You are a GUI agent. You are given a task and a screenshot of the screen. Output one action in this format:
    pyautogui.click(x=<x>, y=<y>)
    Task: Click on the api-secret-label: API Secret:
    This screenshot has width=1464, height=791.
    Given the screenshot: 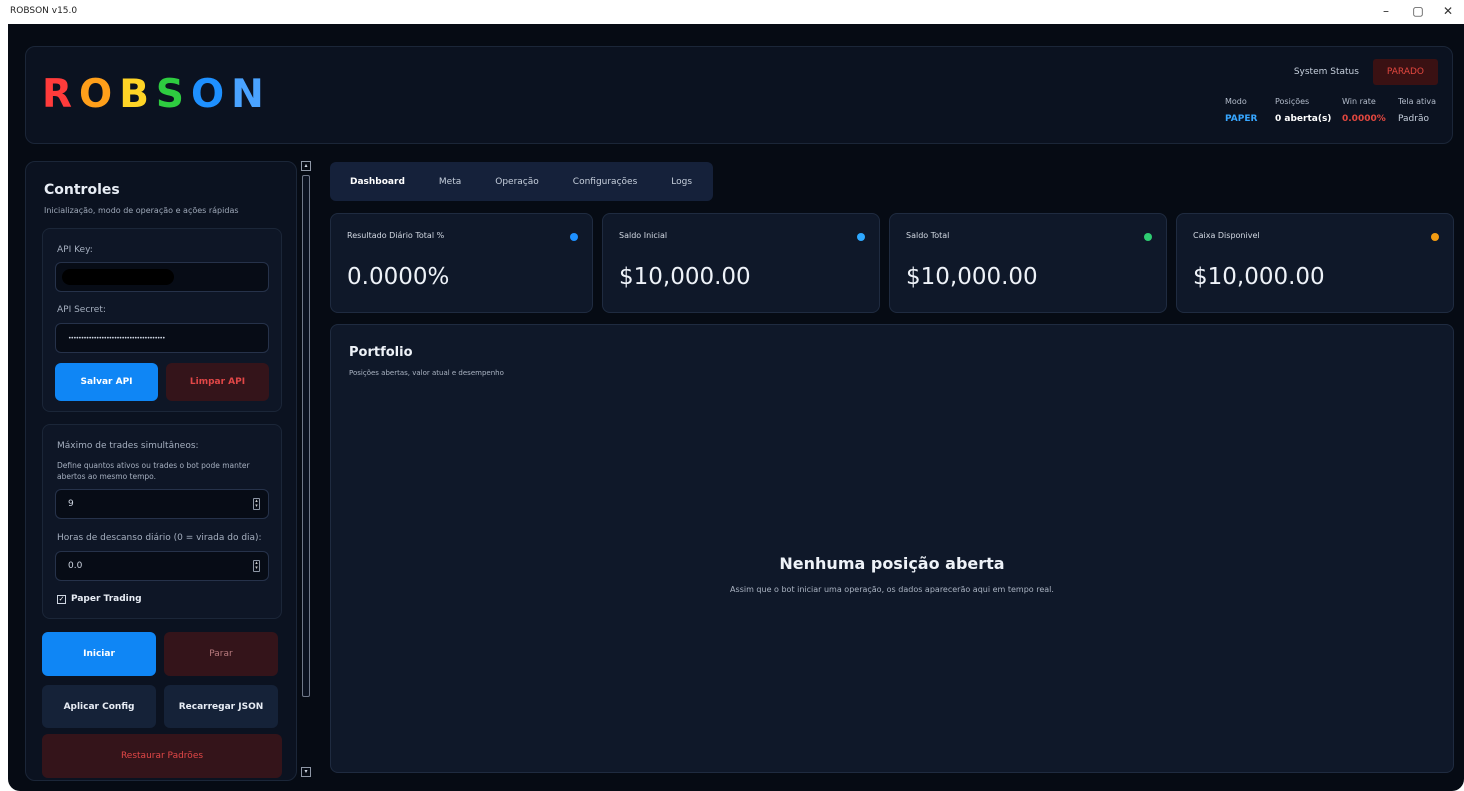 What is the action you would take?
    pyautogui.click(x=81, y=310)
    